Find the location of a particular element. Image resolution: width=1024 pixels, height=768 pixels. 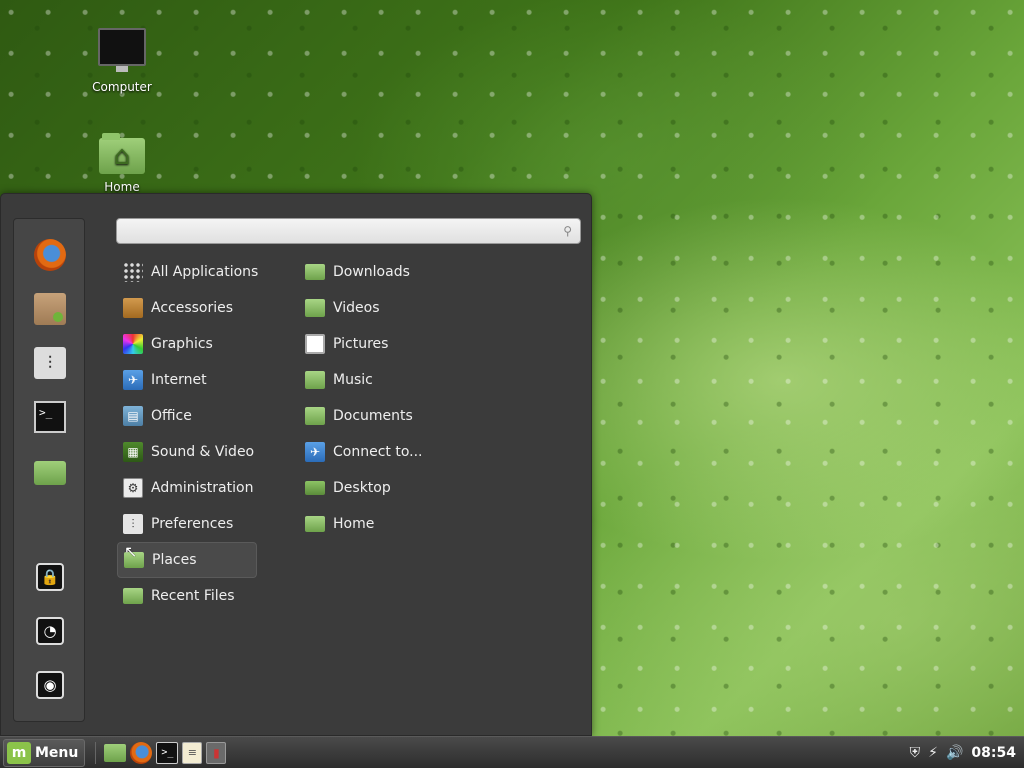

search-icon: ⚲ is located at coordinates (567, 231).